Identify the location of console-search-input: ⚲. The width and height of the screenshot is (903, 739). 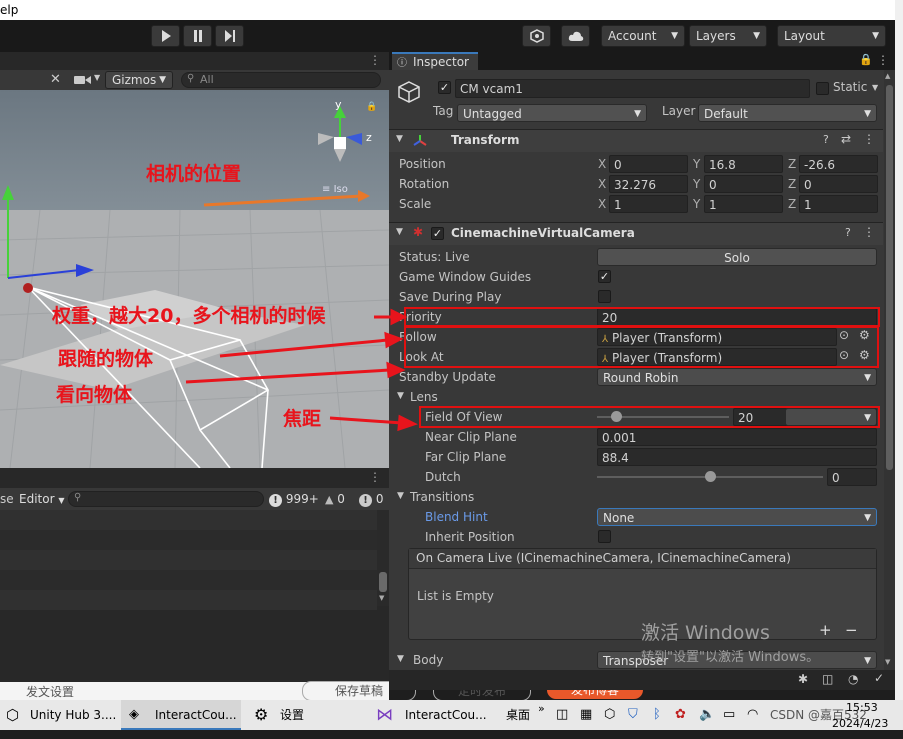
(166, 499).